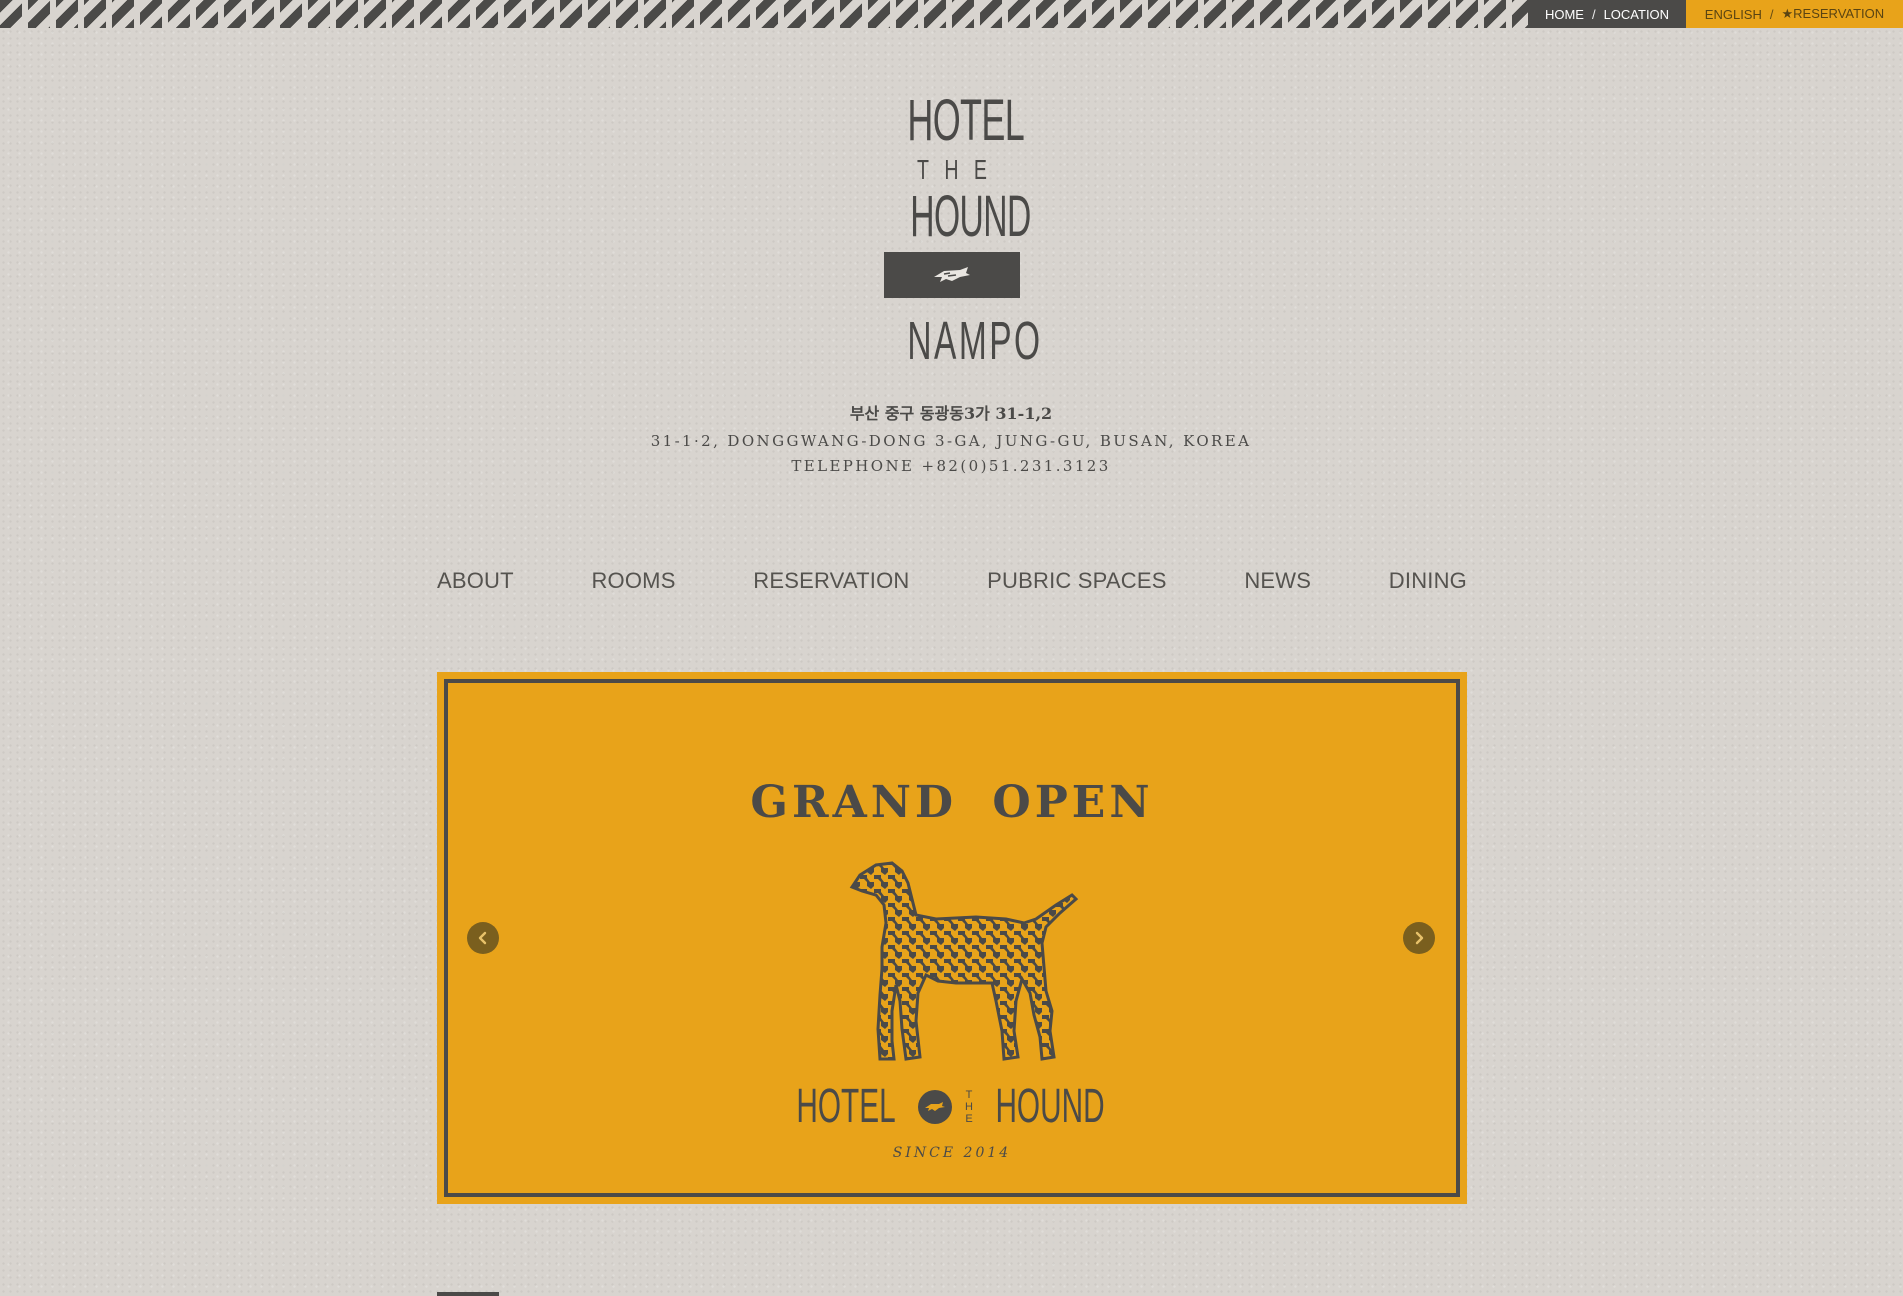  What do you see at coordinates (633, 581) in the screenshot?
I see `nav-item-rooms: ROOMS` at bounding box center [633, 581].